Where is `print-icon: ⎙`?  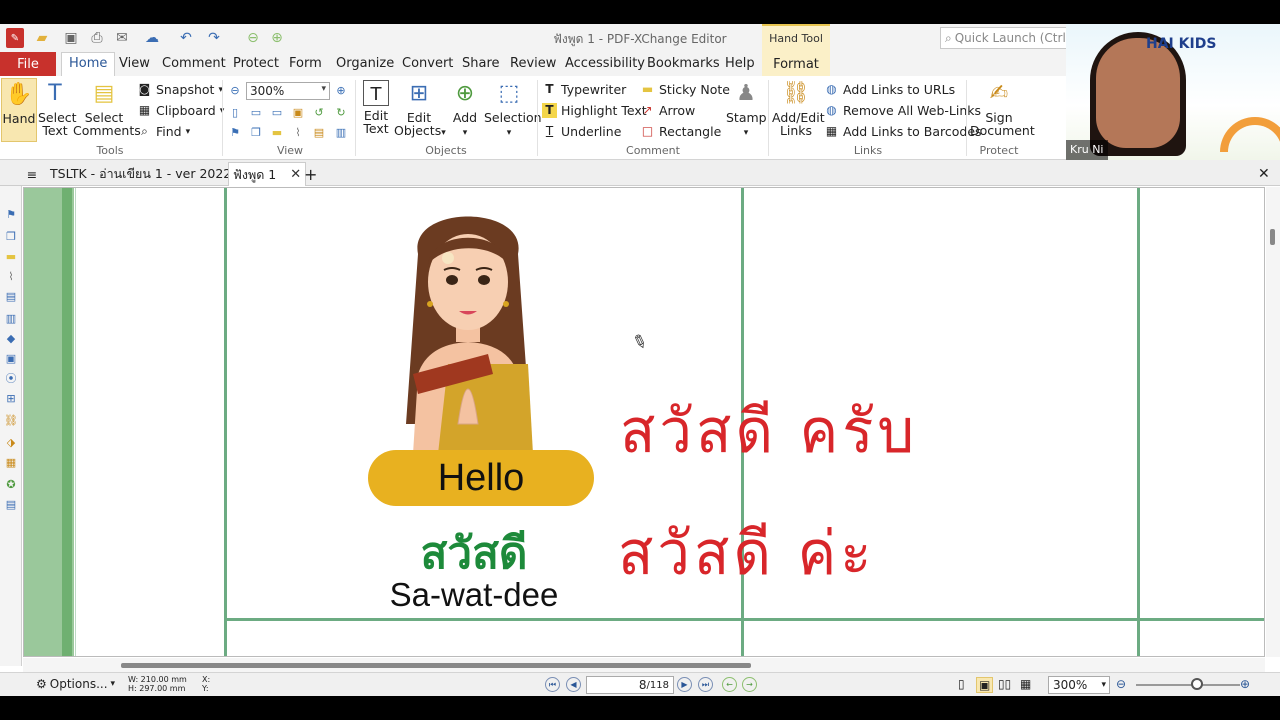 print-icon: ⎙ is located at coordinates (97, 38).